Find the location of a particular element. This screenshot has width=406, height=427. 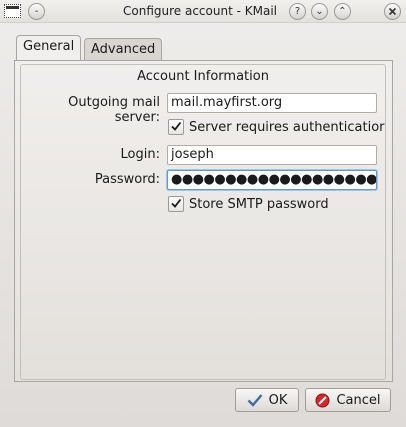

minimize-button: ⌄ is located at coordinates (319, 11).